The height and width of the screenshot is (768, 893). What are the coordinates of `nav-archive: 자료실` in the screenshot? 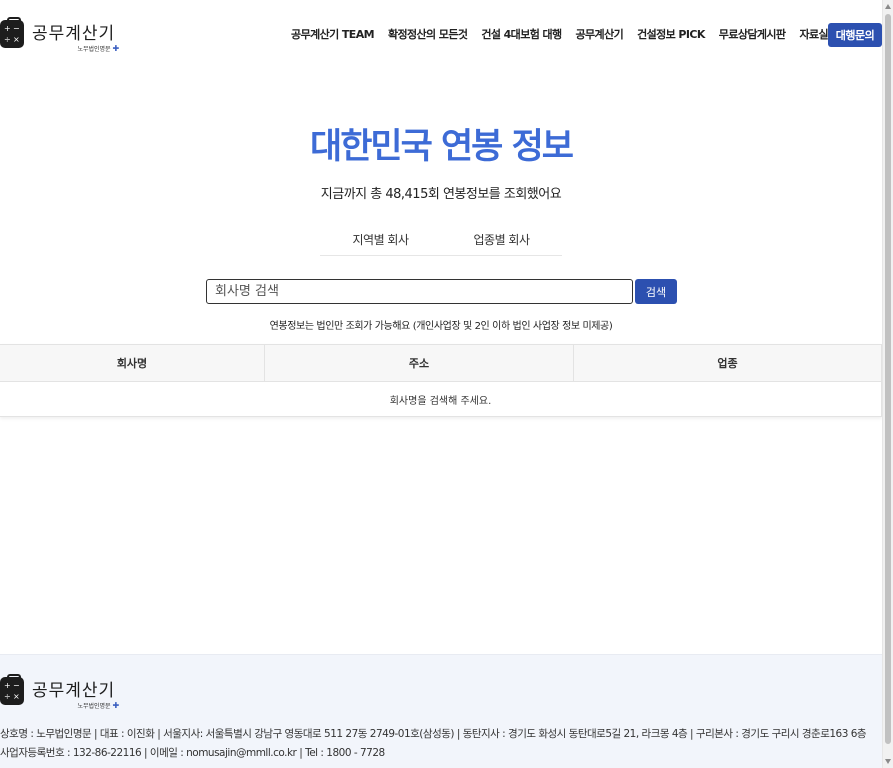 It's located at (813, 34).